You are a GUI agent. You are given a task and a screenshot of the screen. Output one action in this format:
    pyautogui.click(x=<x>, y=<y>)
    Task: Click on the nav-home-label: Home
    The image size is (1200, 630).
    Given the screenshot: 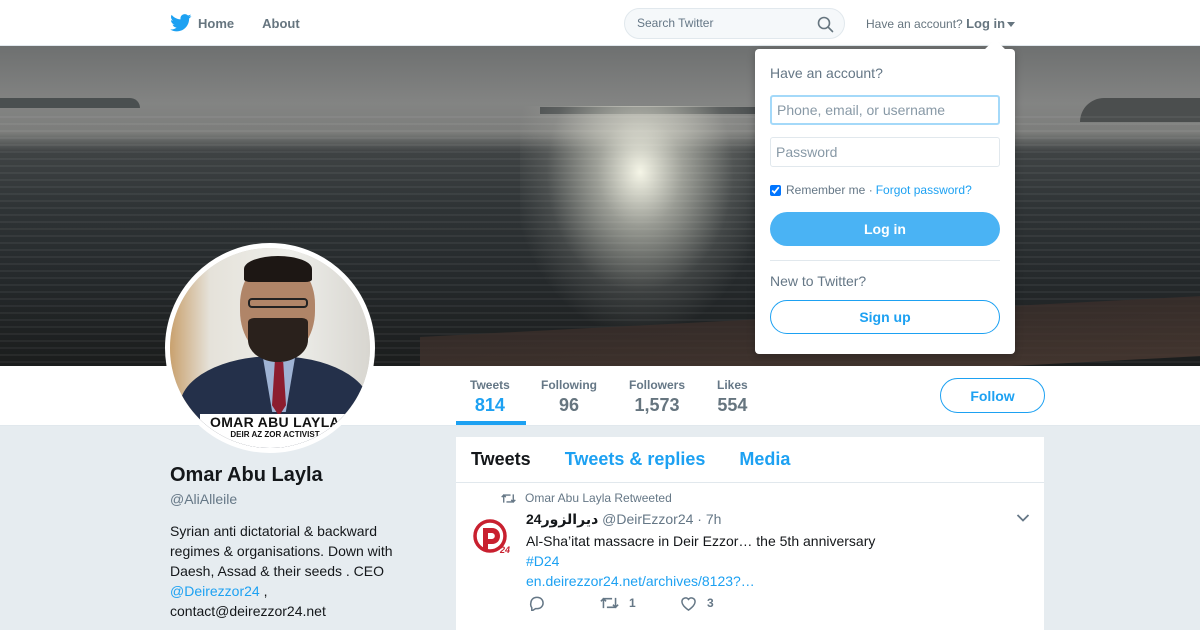 What is the action you would take?
    pyautogui.click(x=216, y=23)
    